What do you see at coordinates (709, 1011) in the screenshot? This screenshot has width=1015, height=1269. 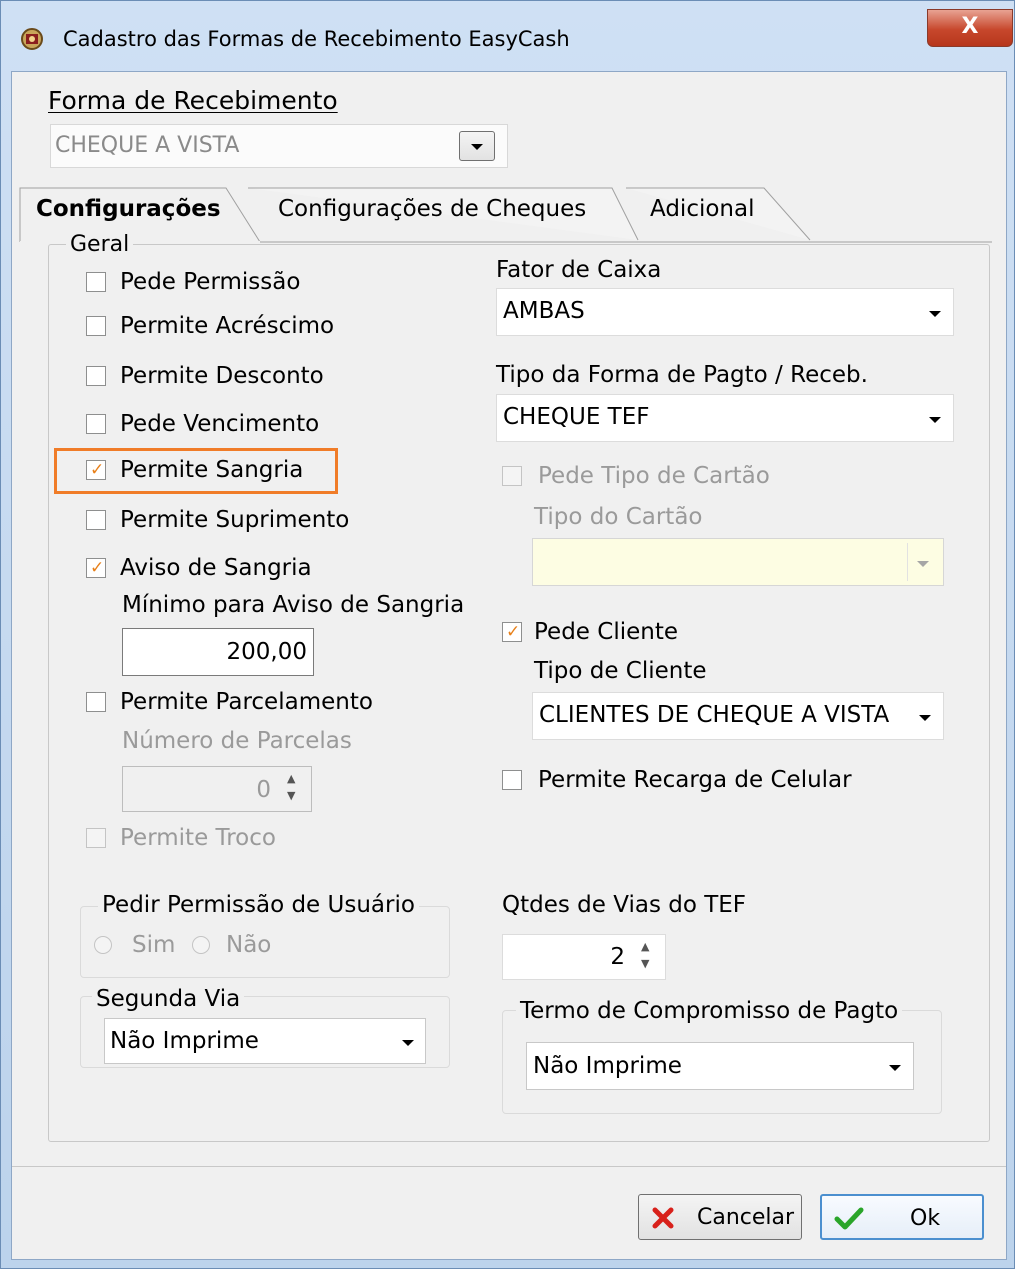 I see `termo-title: Termo de Compromisso de Pagto` at bounding box center [709, 1011].